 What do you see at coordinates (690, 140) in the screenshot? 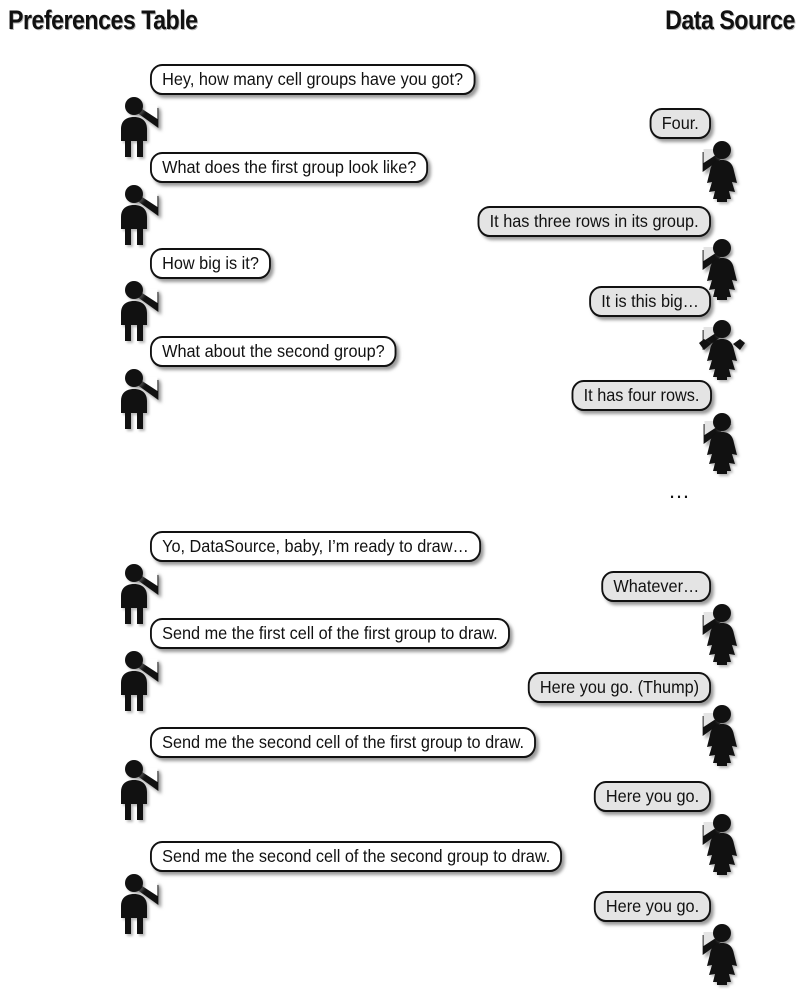
I see `speech-bubble-right: Four.` at bounding box center [690, 140].